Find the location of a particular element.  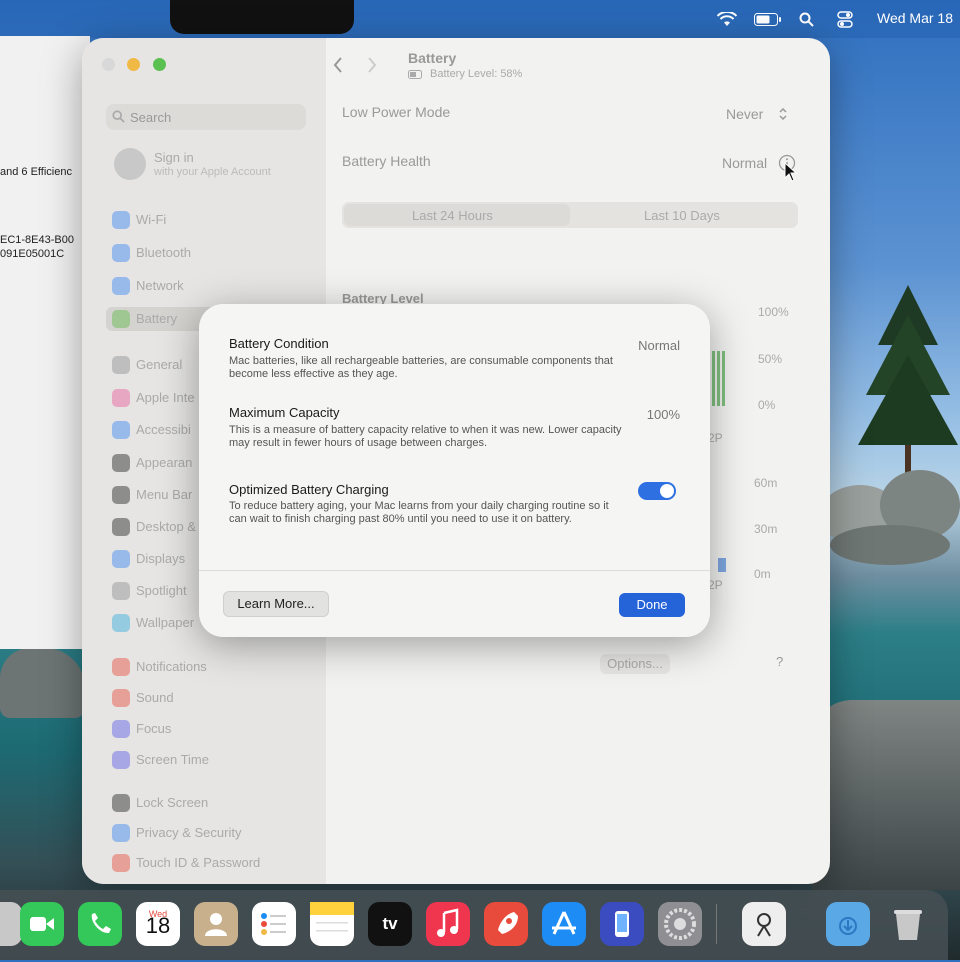

calendar-day: 18 is located at coordinates (158, 925).